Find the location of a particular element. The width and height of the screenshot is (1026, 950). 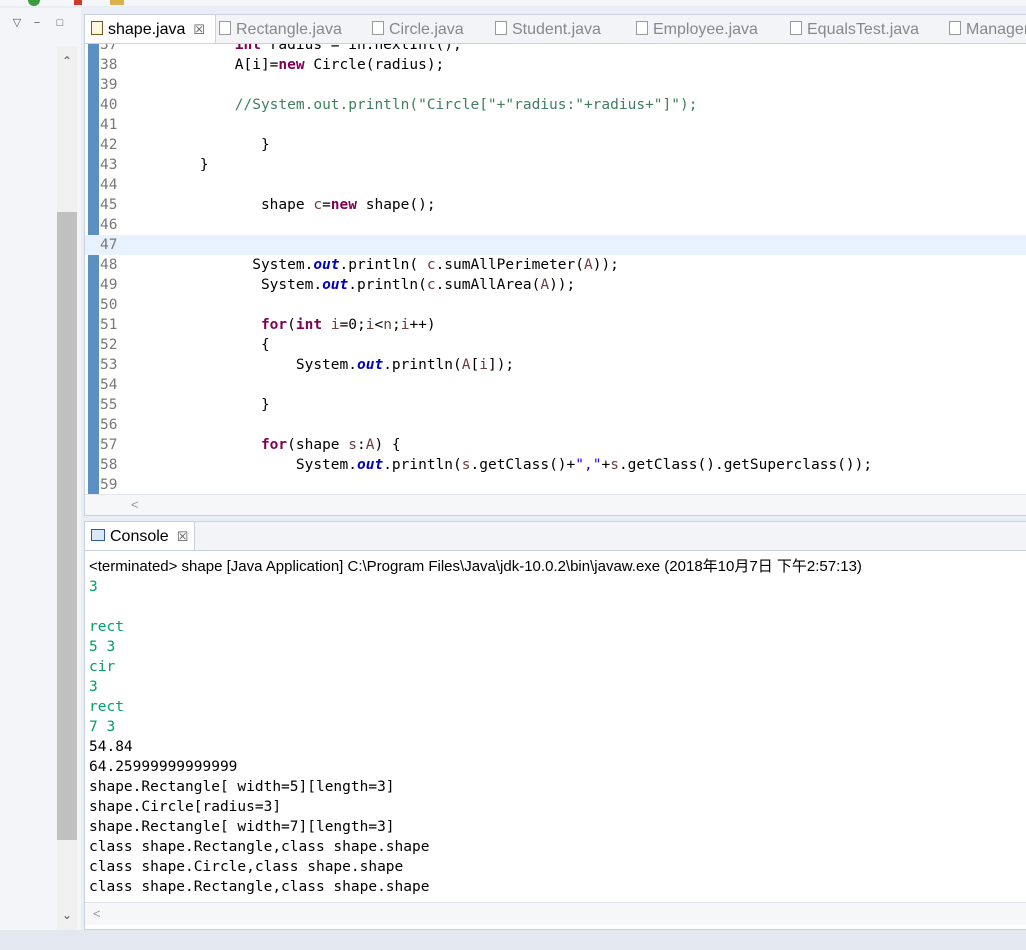

code-line: 41 is located at coordinates (555, 125).